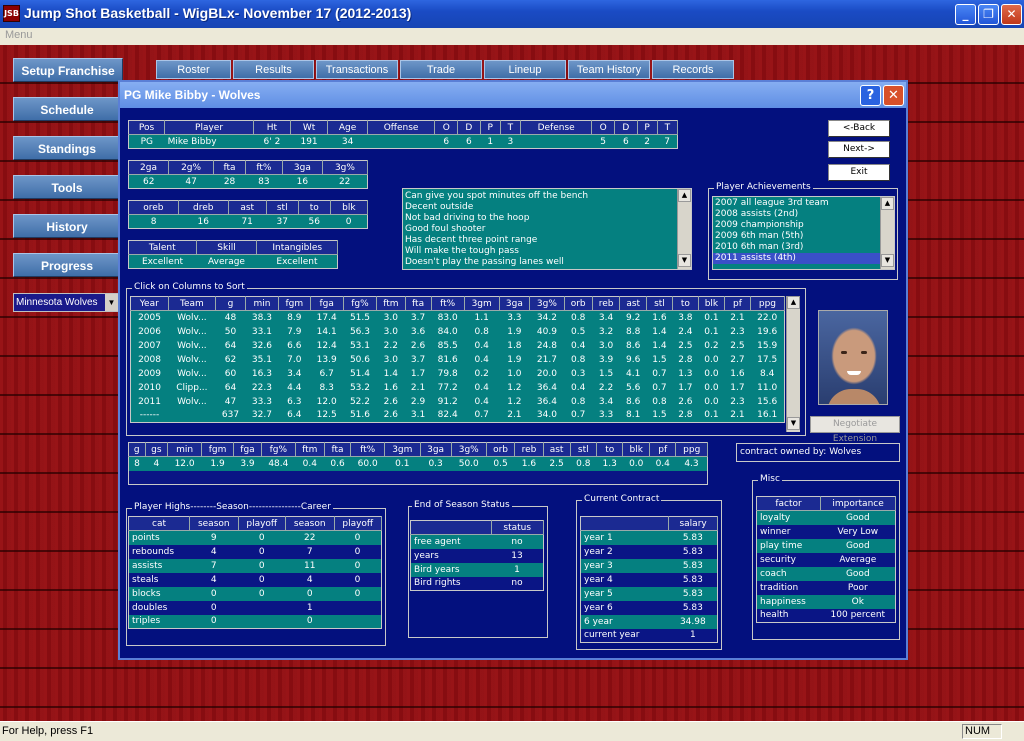  I want to click on column-header: reb, so click(529, 449).